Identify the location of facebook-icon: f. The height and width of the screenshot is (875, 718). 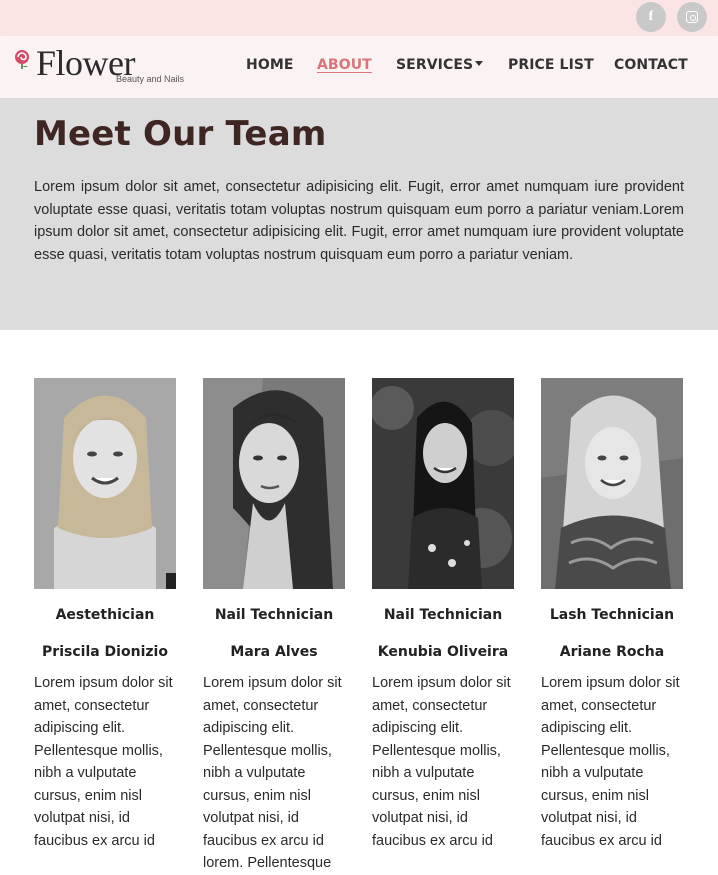
(651, 17).